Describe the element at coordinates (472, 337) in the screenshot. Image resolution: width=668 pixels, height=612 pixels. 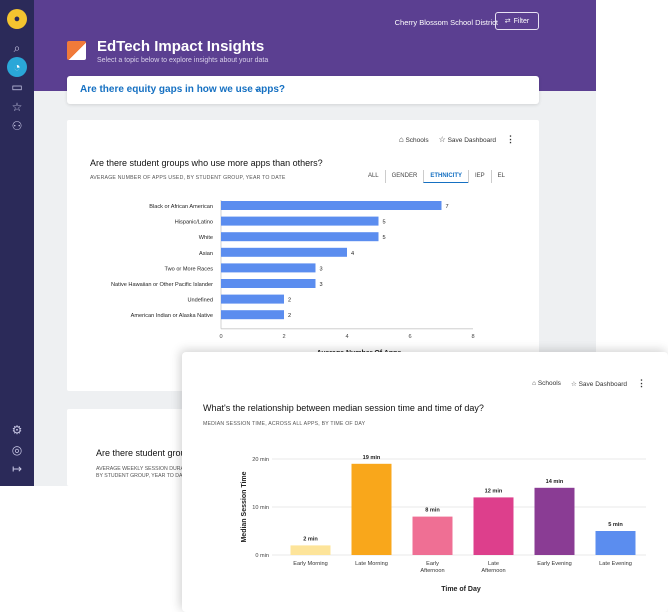
I see `x-tick-label: 8` at that location.